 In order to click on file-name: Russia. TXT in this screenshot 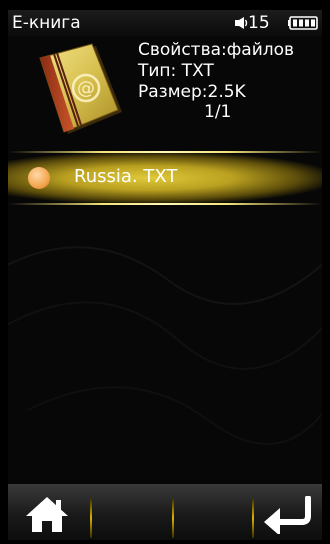, I will do `click(126, 176)`.